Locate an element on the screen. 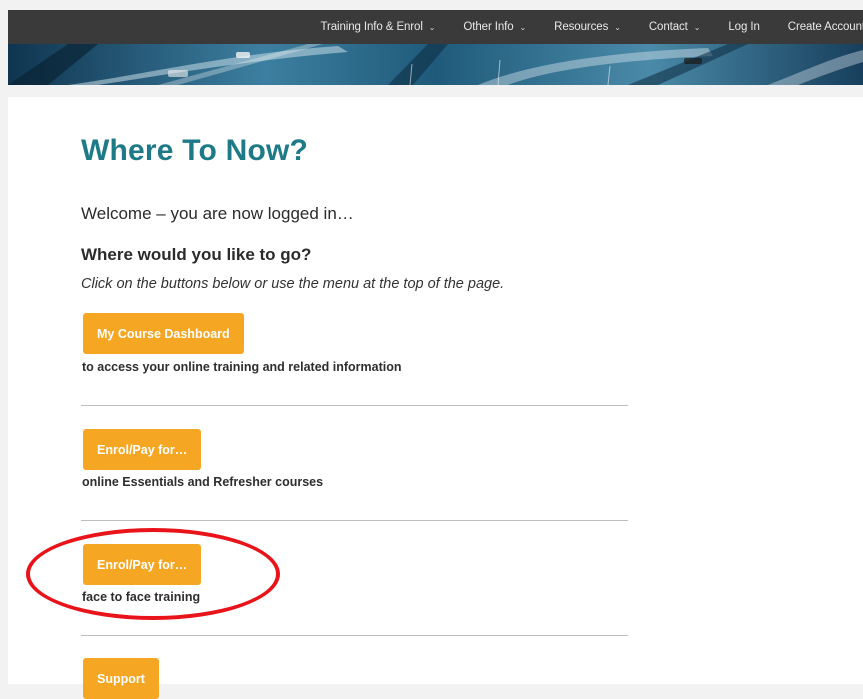 Image resolution: width=863 pixels, height=699 pixels. highway-banner-graphic is located at coordinates (435, 64).